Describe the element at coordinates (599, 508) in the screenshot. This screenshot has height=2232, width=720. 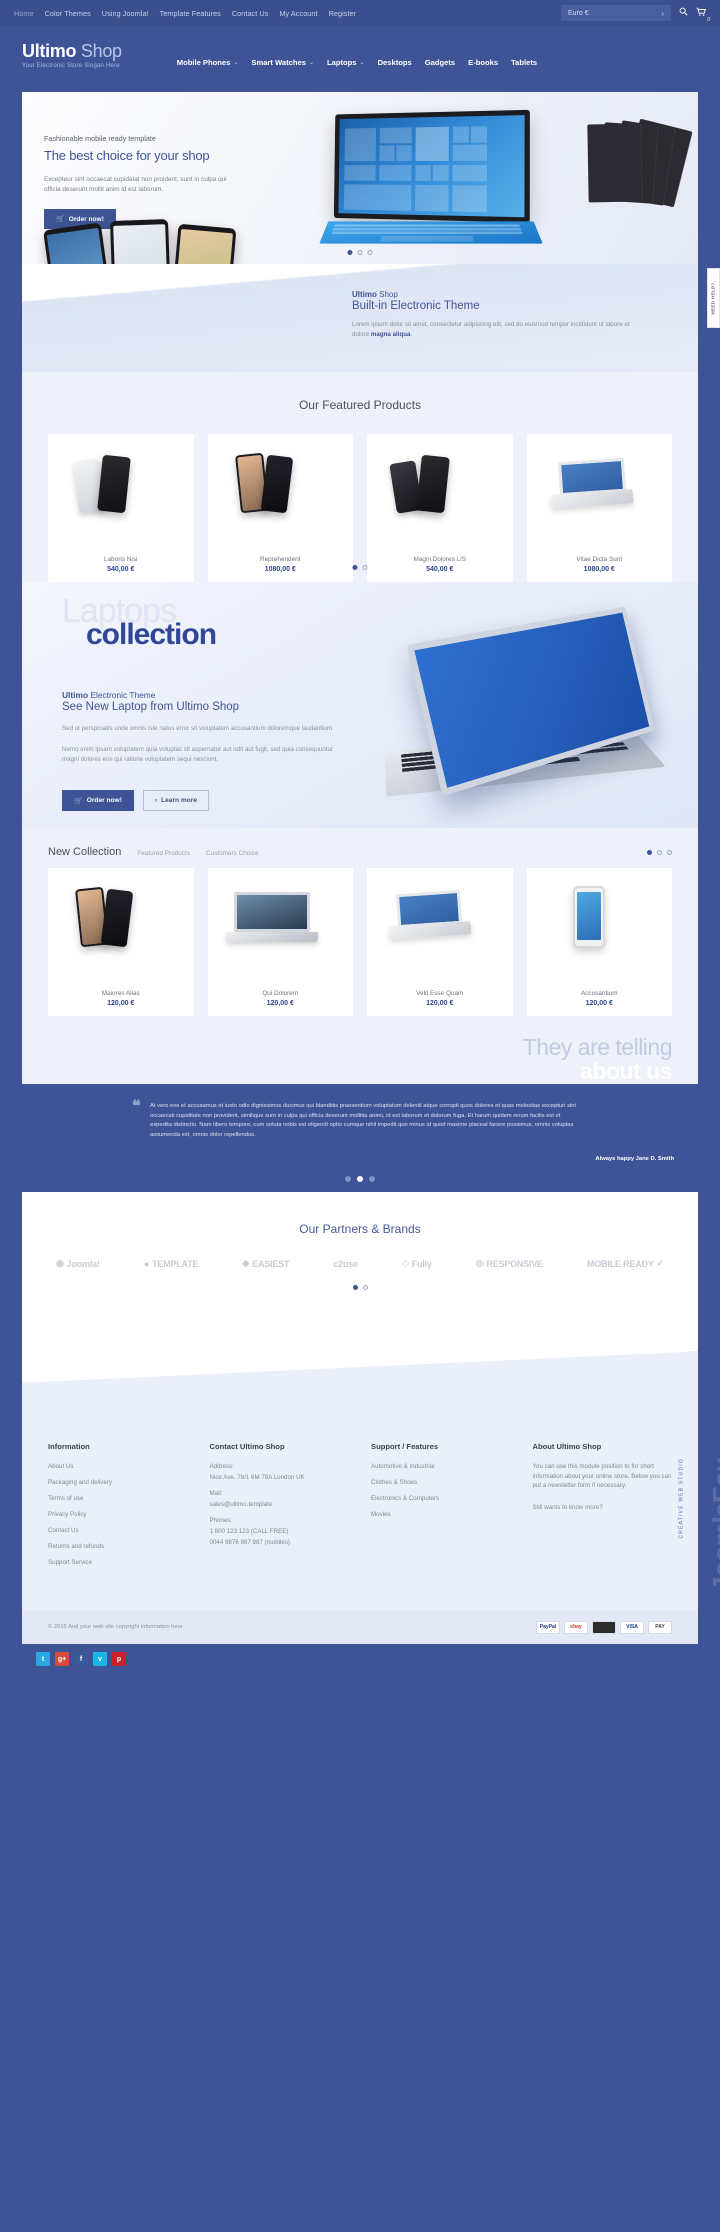
I see `product-card: Vitae Dicta Sunt 1080,00 €` at that location.